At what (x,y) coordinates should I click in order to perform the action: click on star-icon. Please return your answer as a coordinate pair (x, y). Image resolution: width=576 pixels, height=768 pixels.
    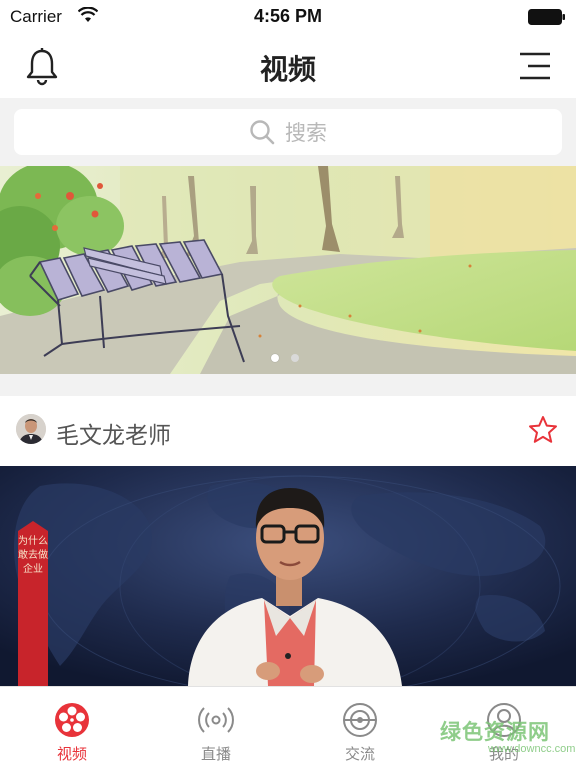
    Looking at the image, I should click on (543, 430).